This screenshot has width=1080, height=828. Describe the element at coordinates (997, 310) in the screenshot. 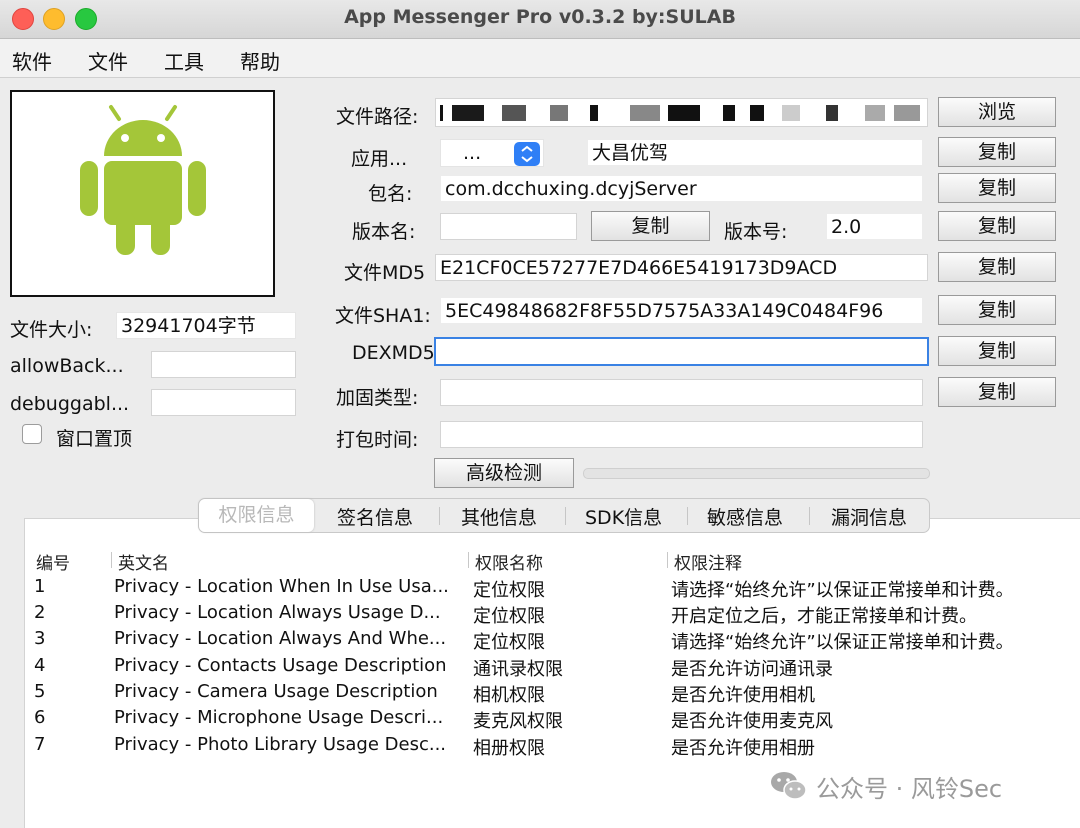

I see `copy-sha1-button: 复制` at that location.